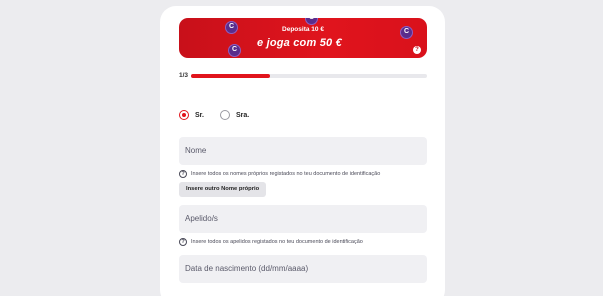  What do you see at coordinates (303, 269) in the screenshot?
I see `birthdate-input: Data de nascimento (dd/mm/aaaa)` at bounding box center [303, 269].